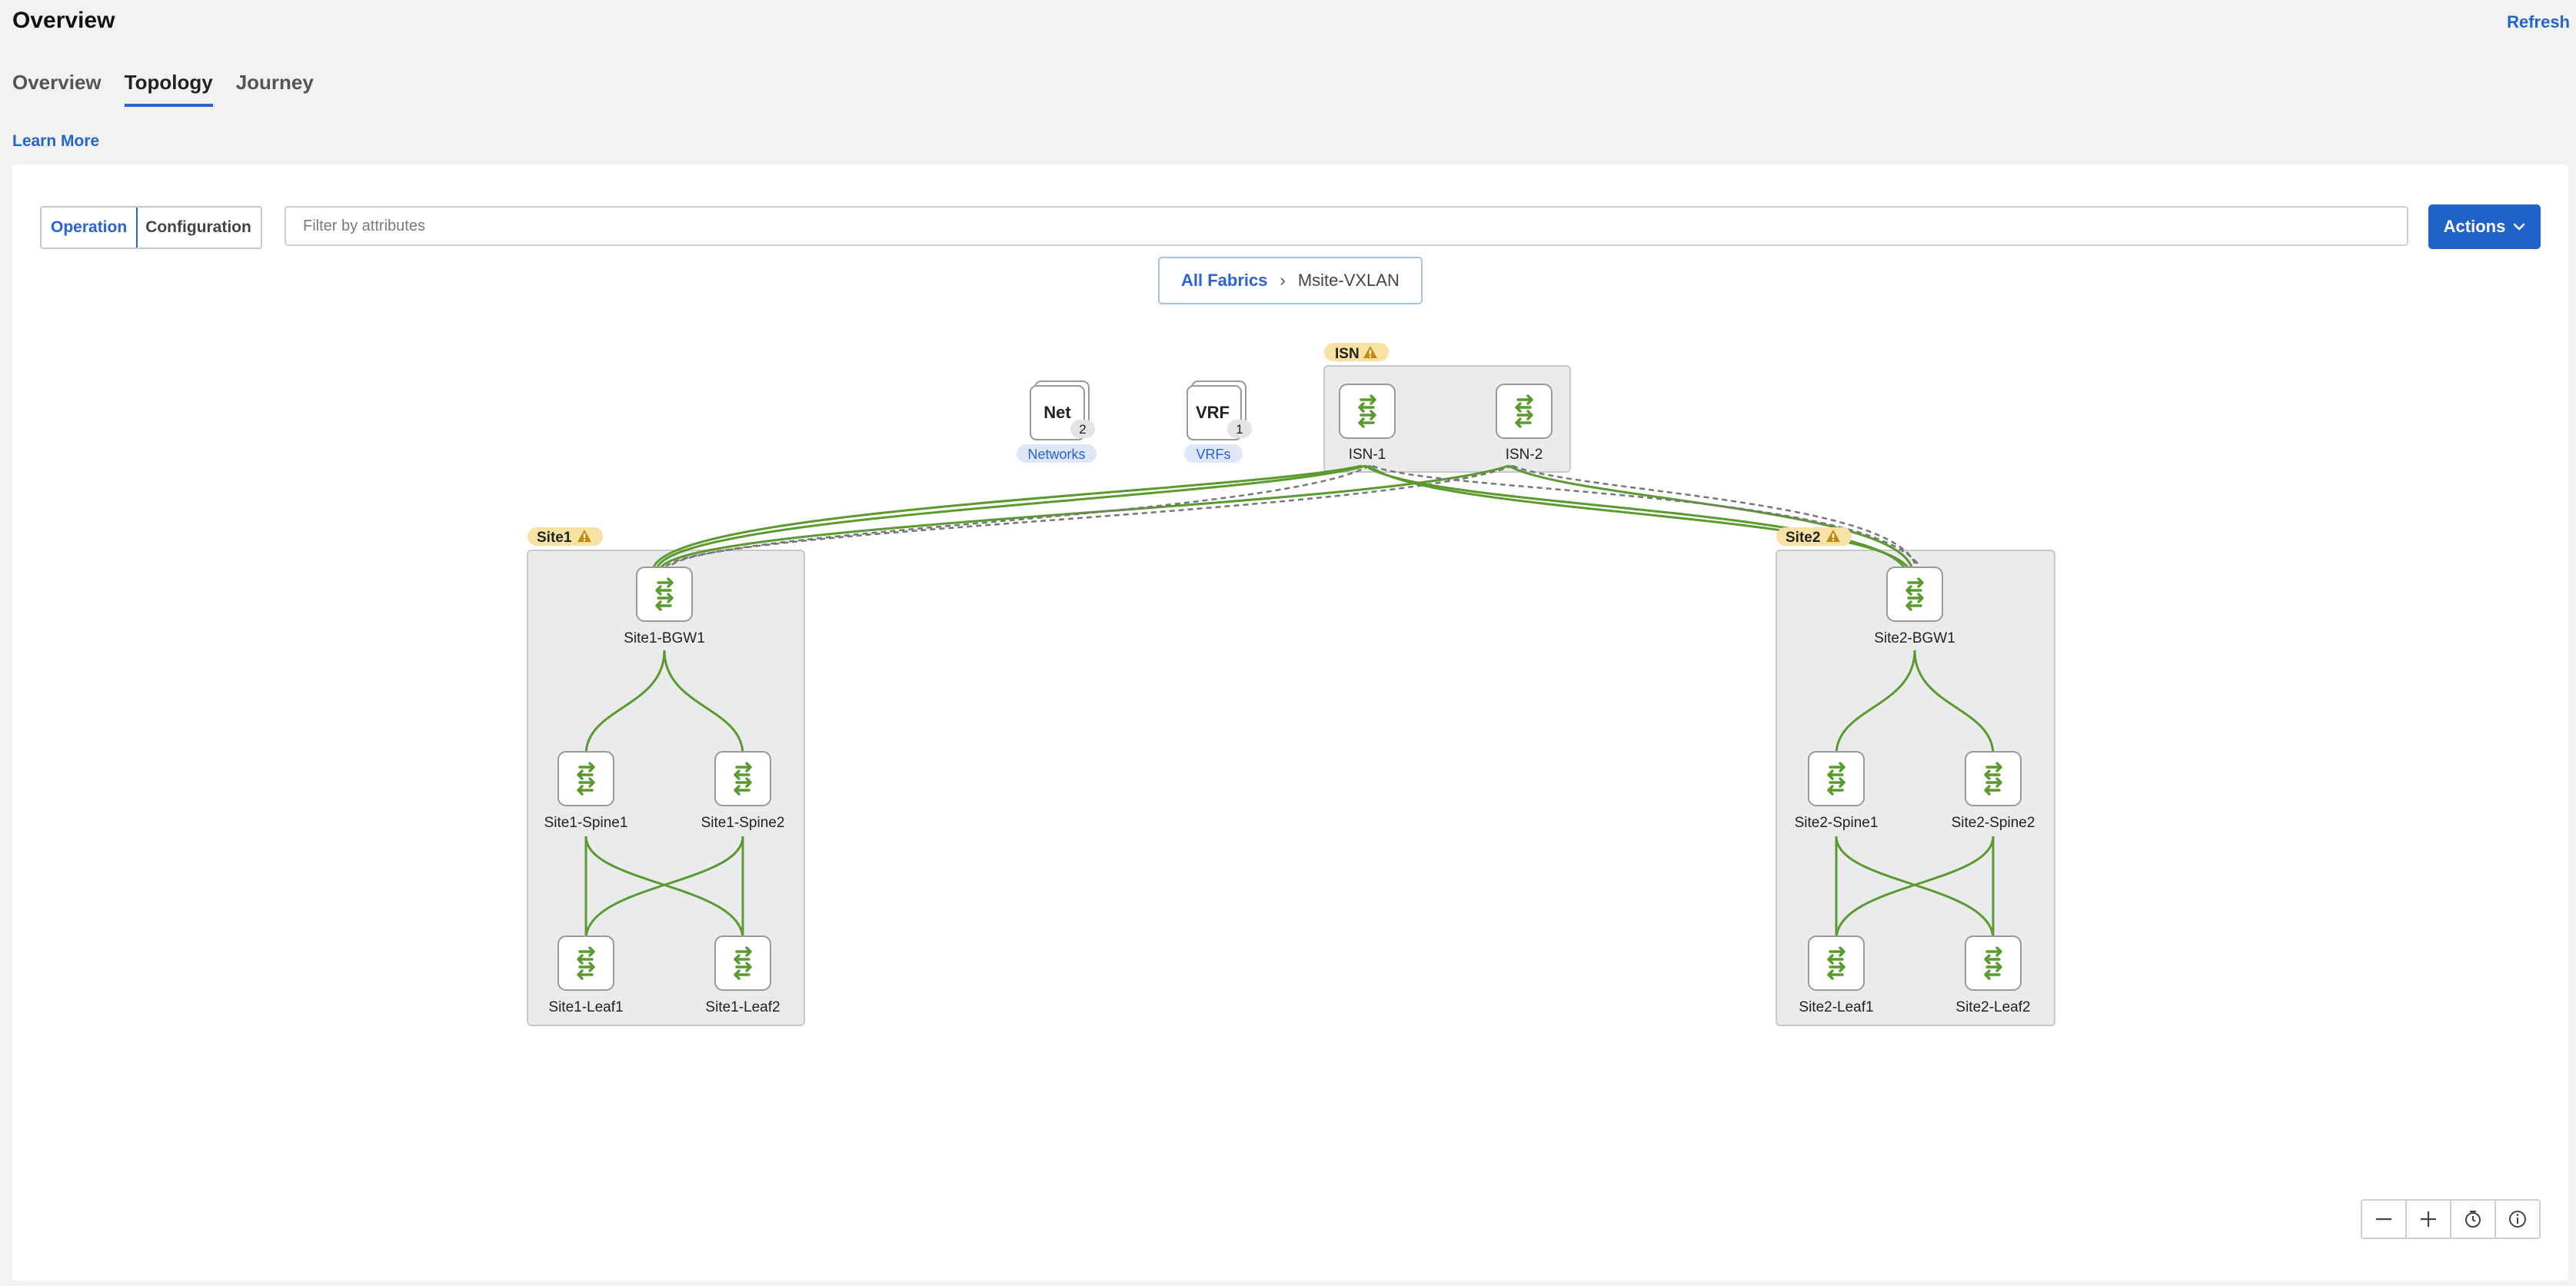 Image resolution: width=2576 pixels, height=1286 pixels. What do you see at coordinates (89, 228) in the screenshot?
I see `operation-toggle-button: Operation` at bounding box center [89, 228].